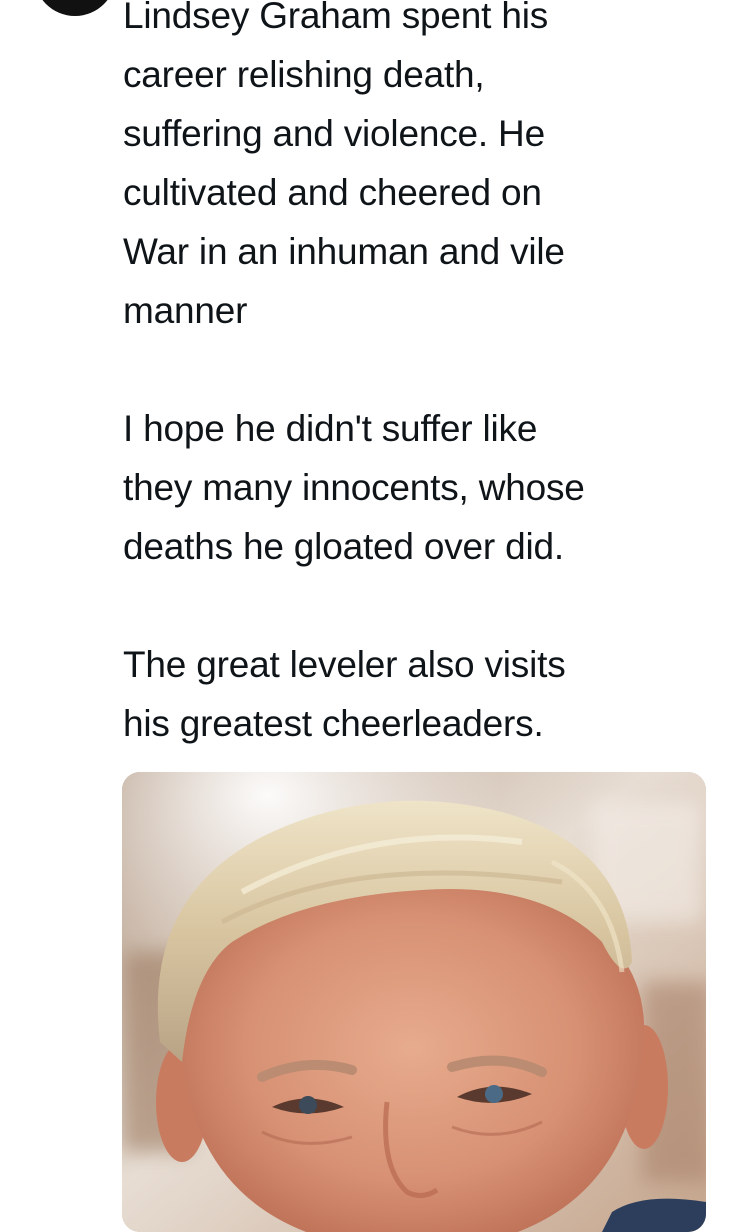 This screenshot has width=730, height=1232. Describe the element at coordinates (75, 8) in the screenshot. I see `author-avatar` at that location.